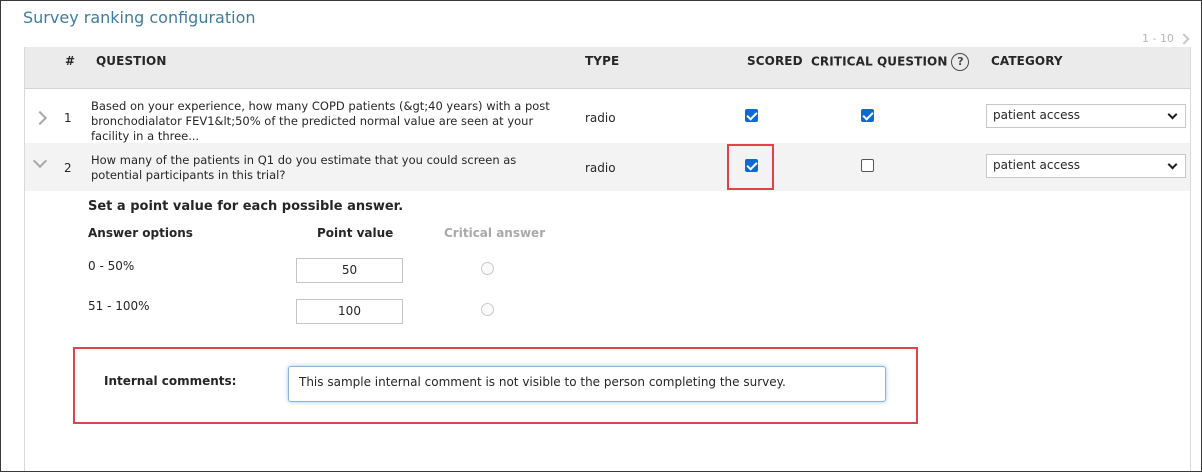 Image resolution: width=1202 pixels, height=472 pixels. What do you see at coordinates (751, 115) in the screenshot?
I see `scored-checkbox` at bounding box center [751, 115].